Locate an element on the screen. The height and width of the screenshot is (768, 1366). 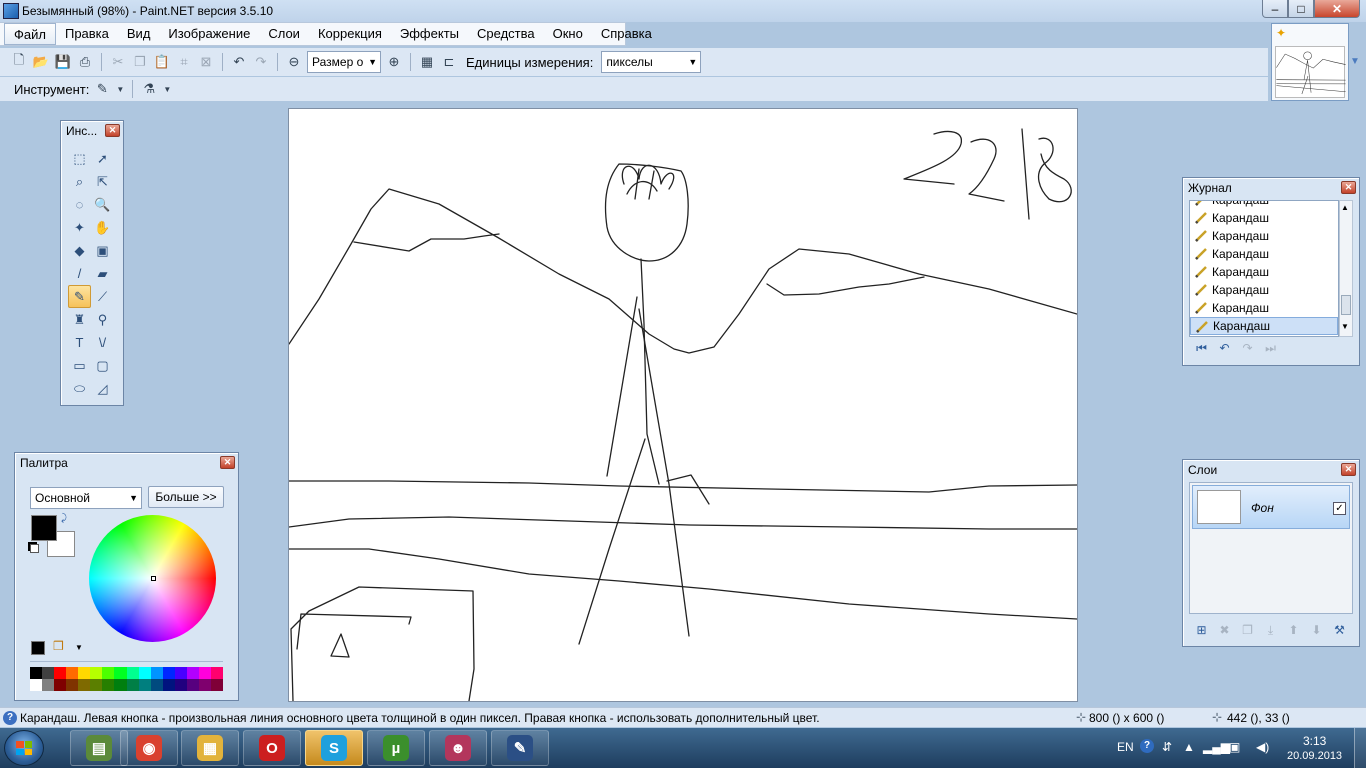
zoom-out-icon: ⊖ is located at coordinates (294, 62).